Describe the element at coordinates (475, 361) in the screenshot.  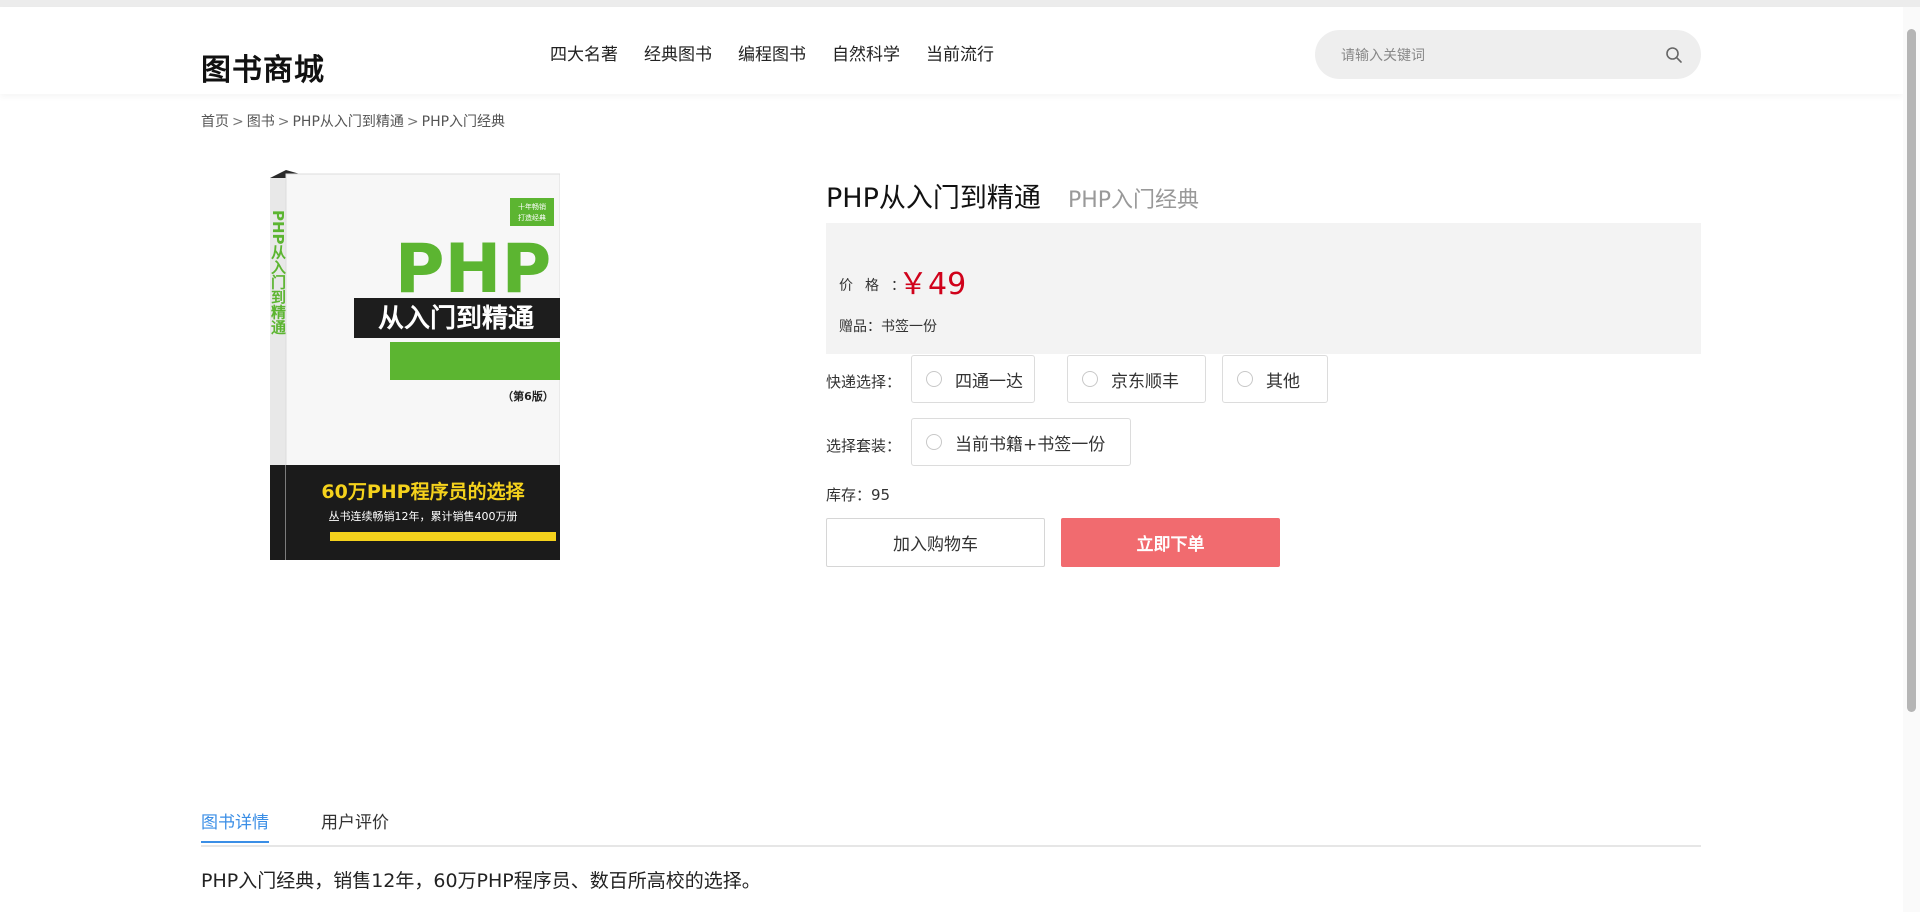
I see `cover-feature-band` at that location.